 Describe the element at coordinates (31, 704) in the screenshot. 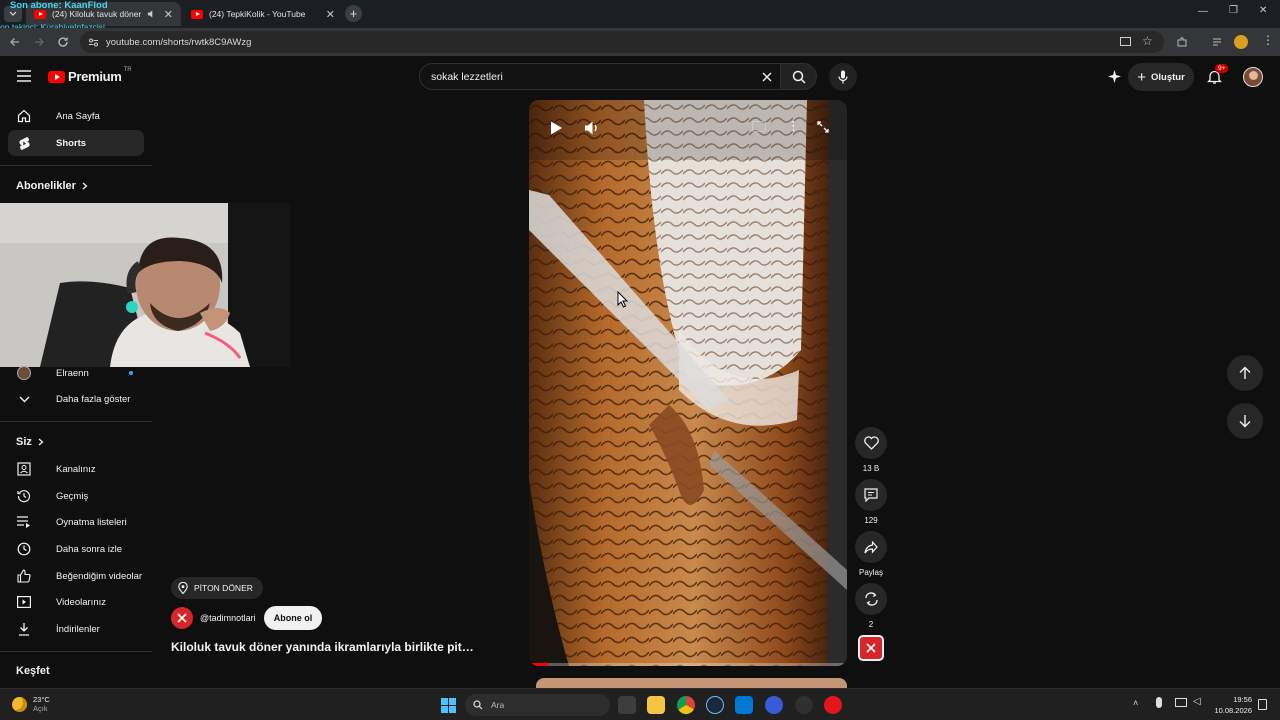

I see `weather-widget: 23°C Açık` at that location.